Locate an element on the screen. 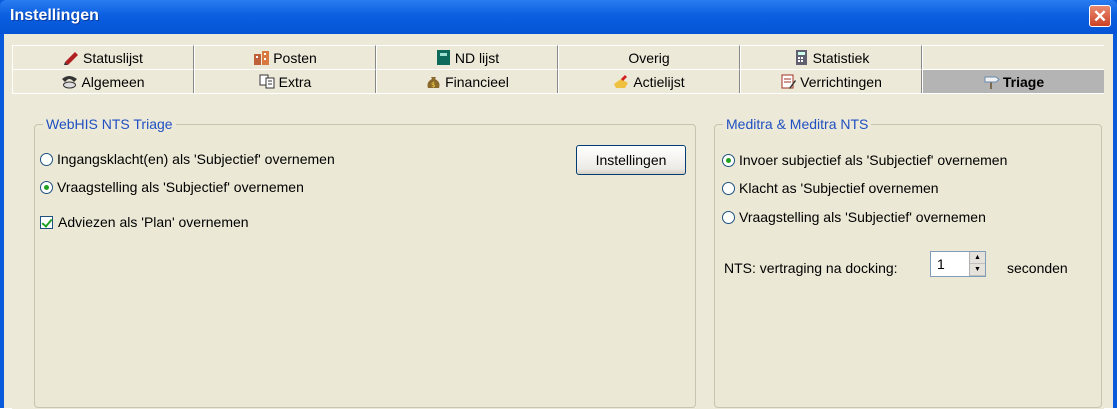 This screenshot has height=409, width=1117. money-bag-icon: $ is located at coordinates (433, 81).